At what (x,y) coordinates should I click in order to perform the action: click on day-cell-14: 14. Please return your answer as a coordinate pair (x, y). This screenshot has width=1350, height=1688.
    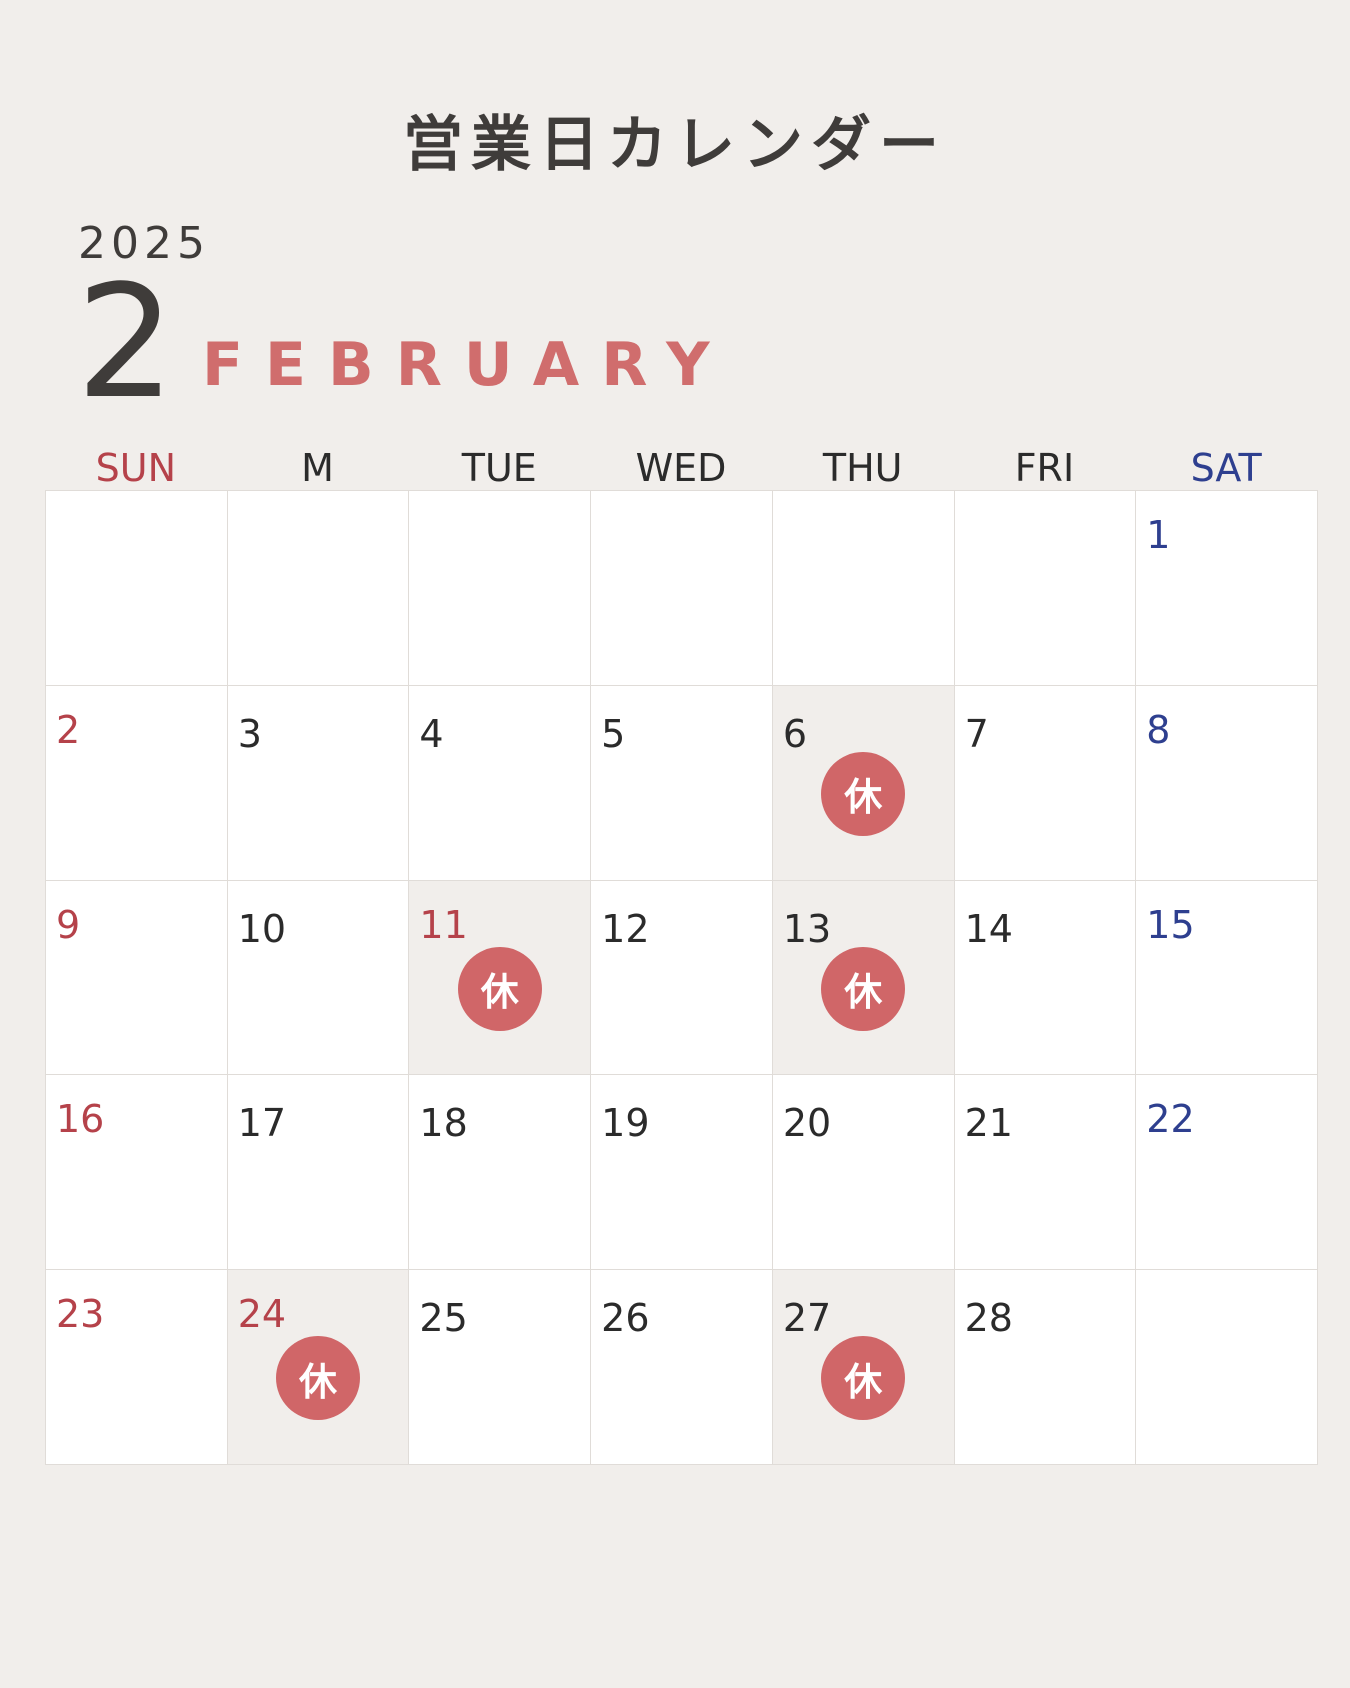
    Looking at the image, I should click on (1045, 978).